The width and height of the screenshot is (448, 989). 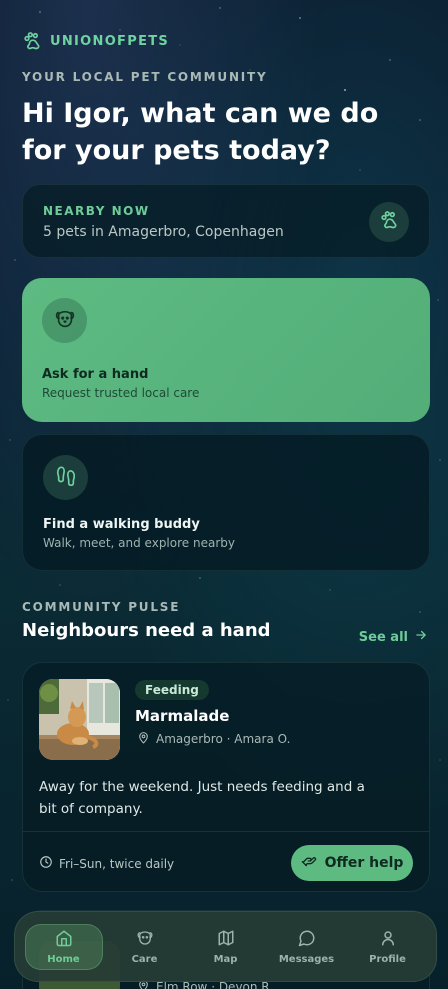 I want to click on pet-photo, so click(x=79, y=719).